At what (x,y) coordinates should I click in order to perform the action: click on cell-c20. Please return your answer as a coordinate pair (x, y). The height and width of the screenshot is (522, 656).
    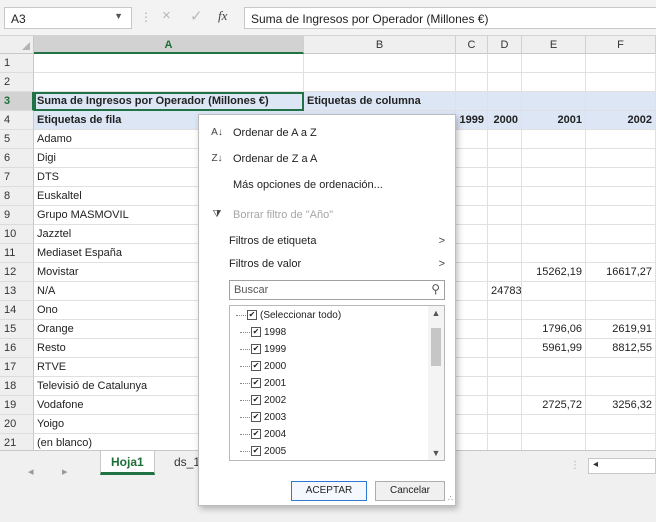
    Looking at the image, I should click on (472, 424).